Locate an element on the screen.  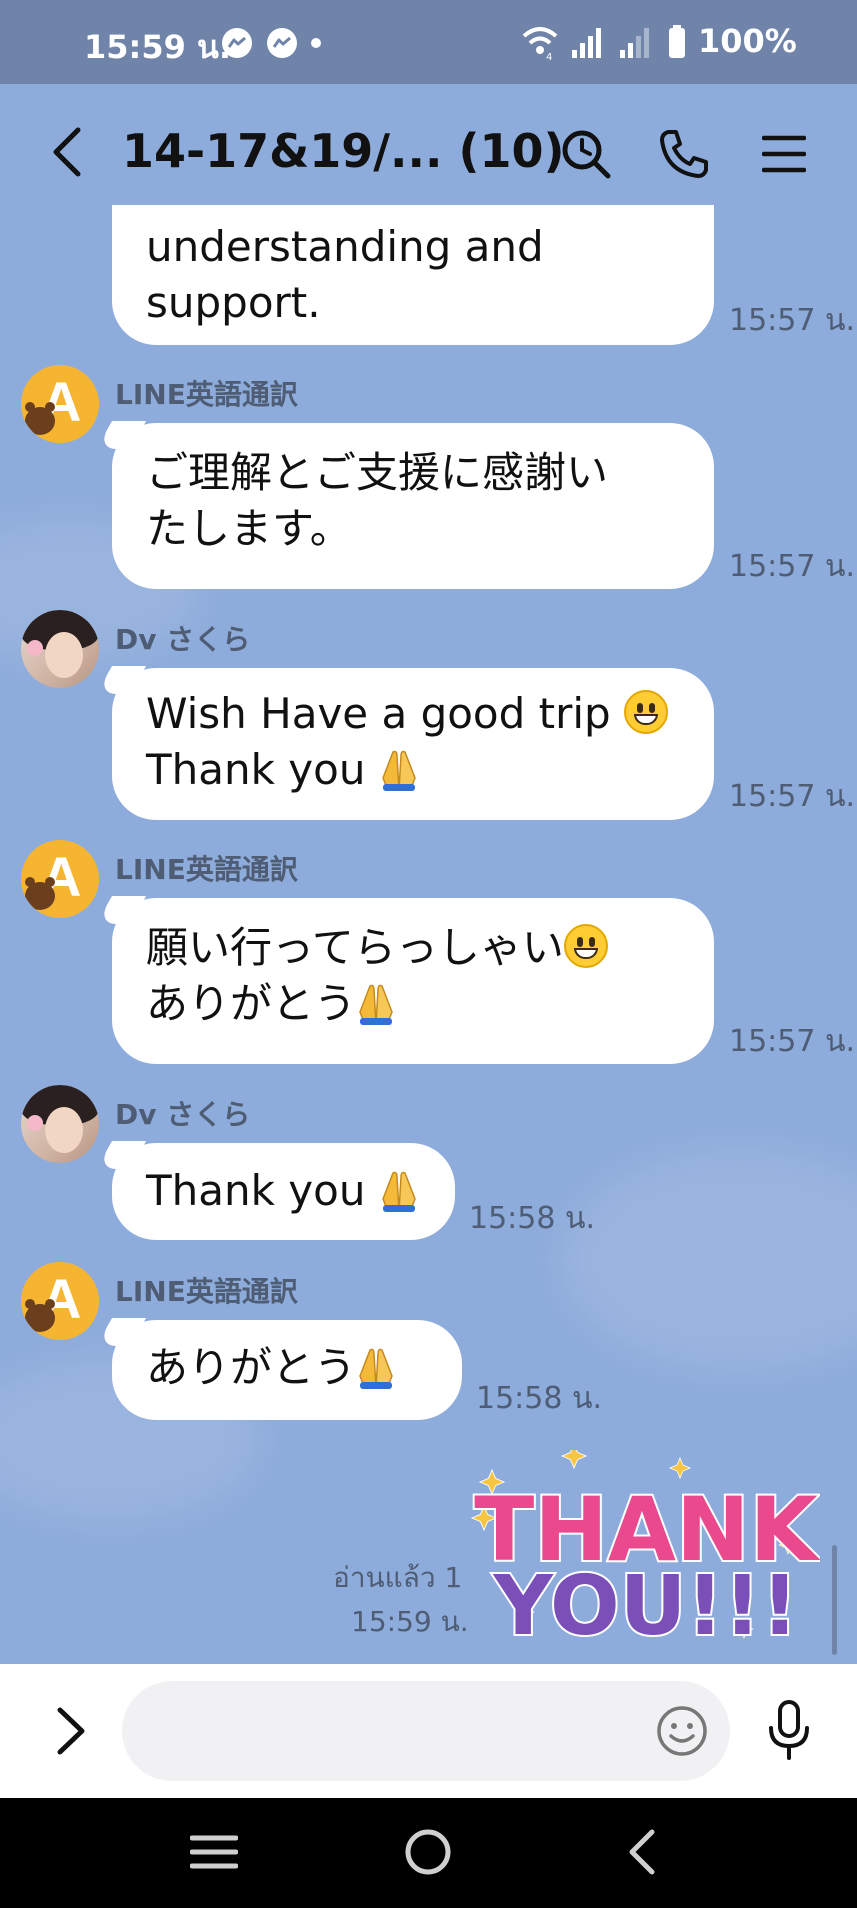
message-timestamp: 15:59 น. is located at coordinates (410, 1621).